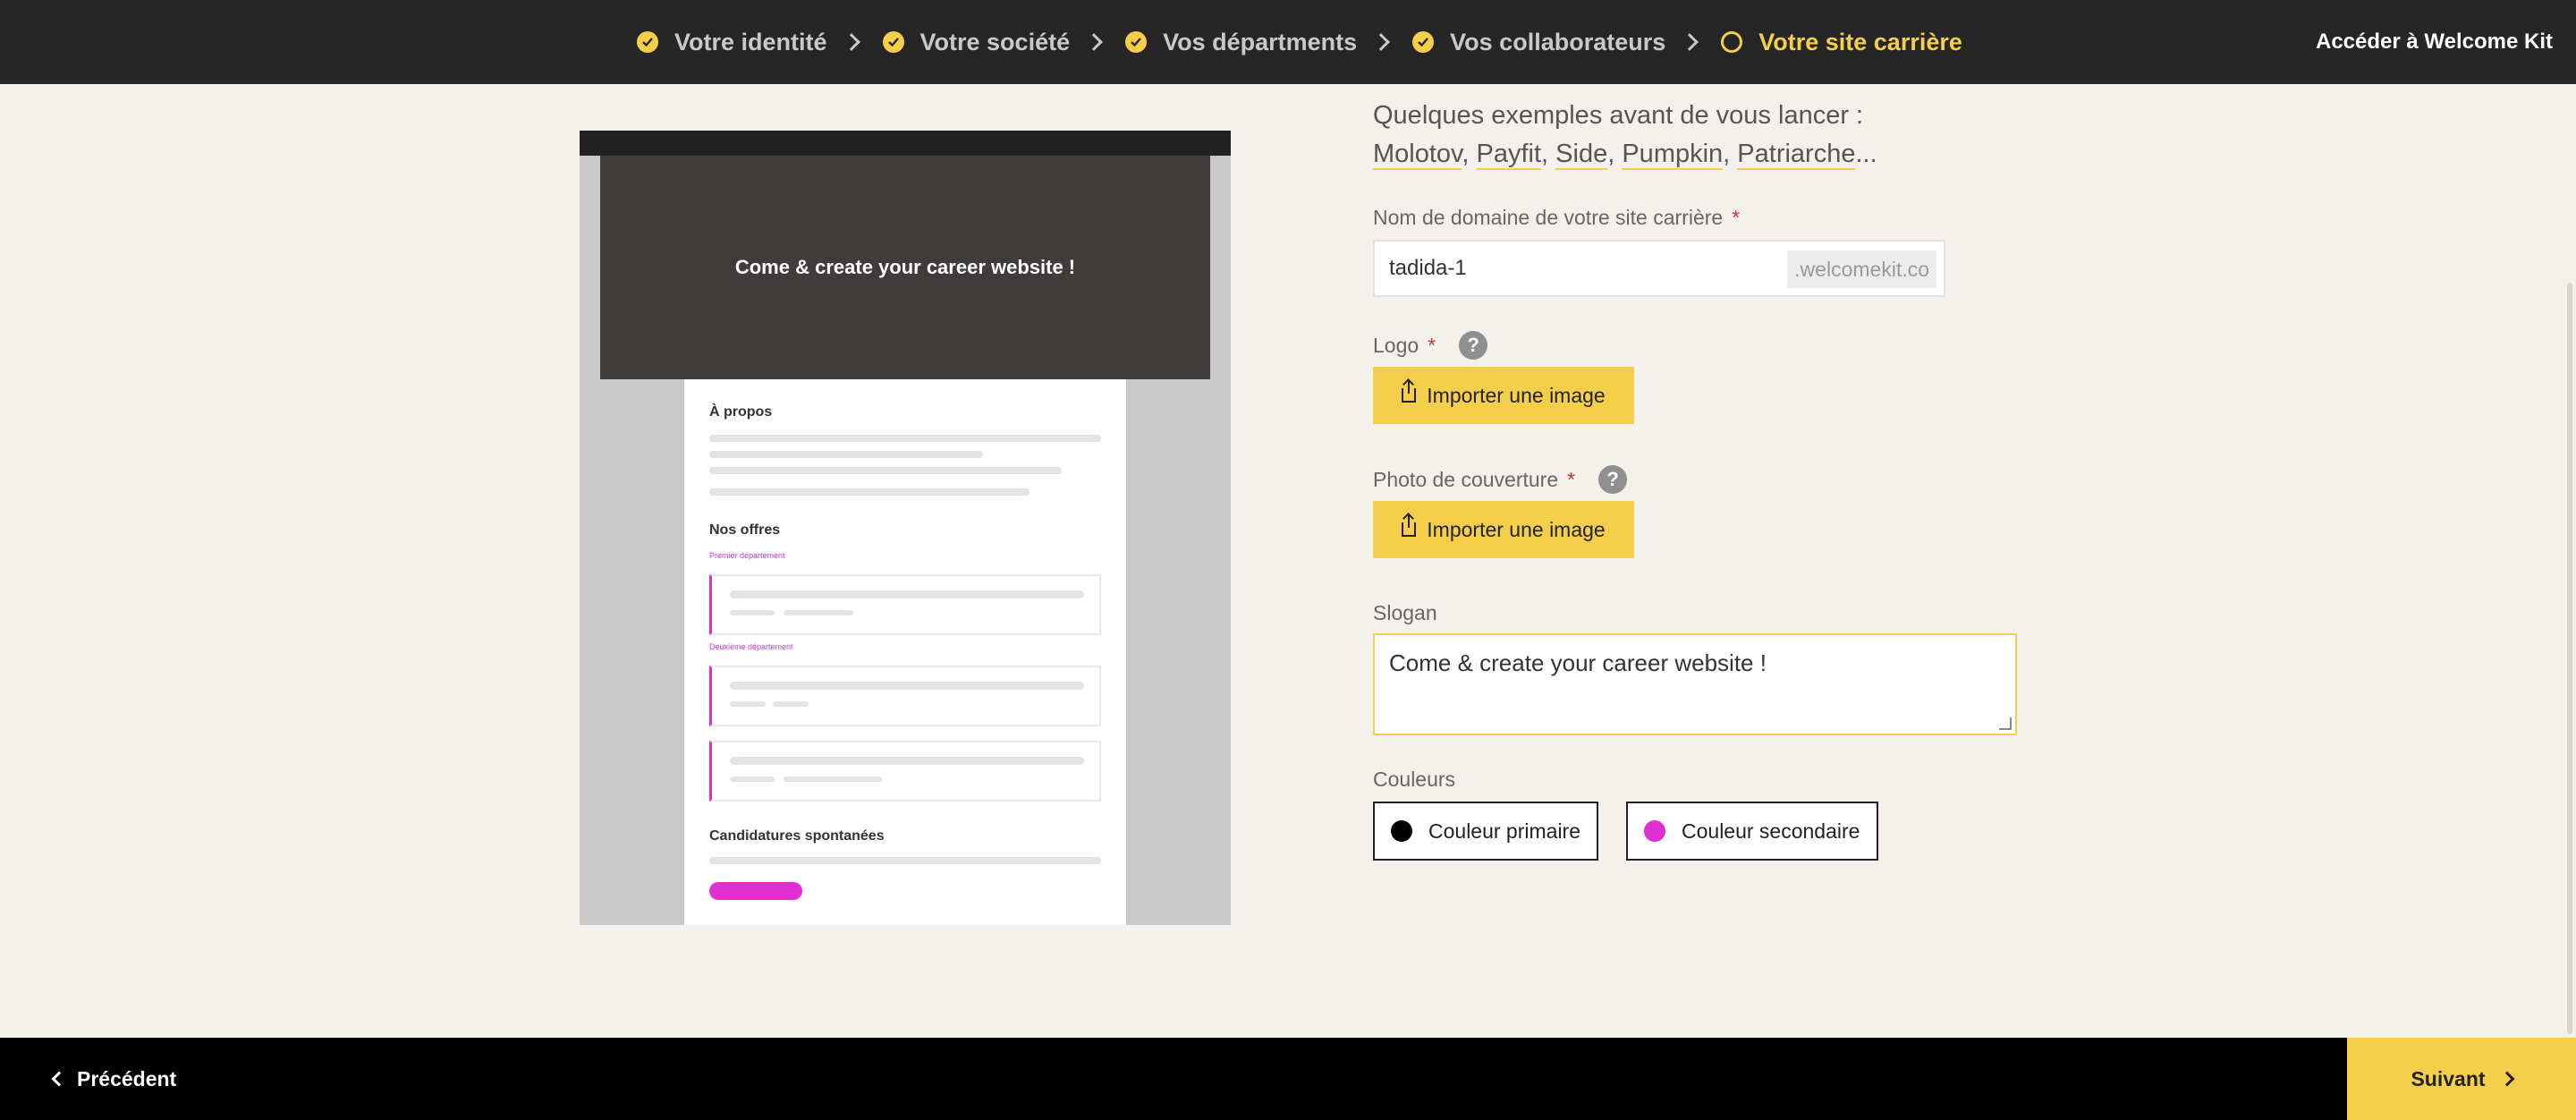  I want to click on logo-label: Logo * ?, so click(1430, 345).